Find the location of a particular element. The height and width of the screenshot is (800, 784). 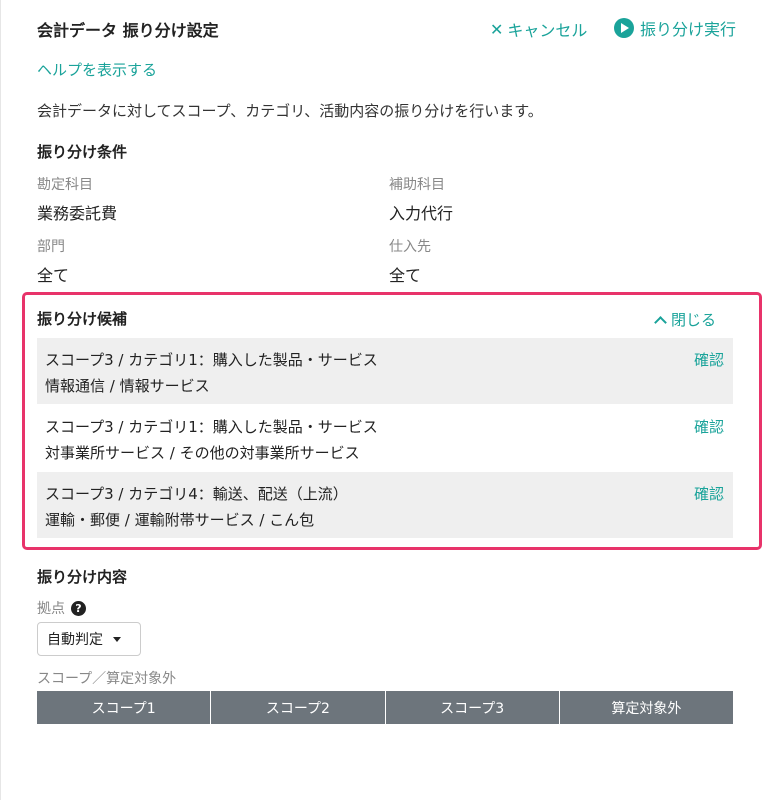

location-field-label: 拠点 ? is located at coordinates (61, 608).